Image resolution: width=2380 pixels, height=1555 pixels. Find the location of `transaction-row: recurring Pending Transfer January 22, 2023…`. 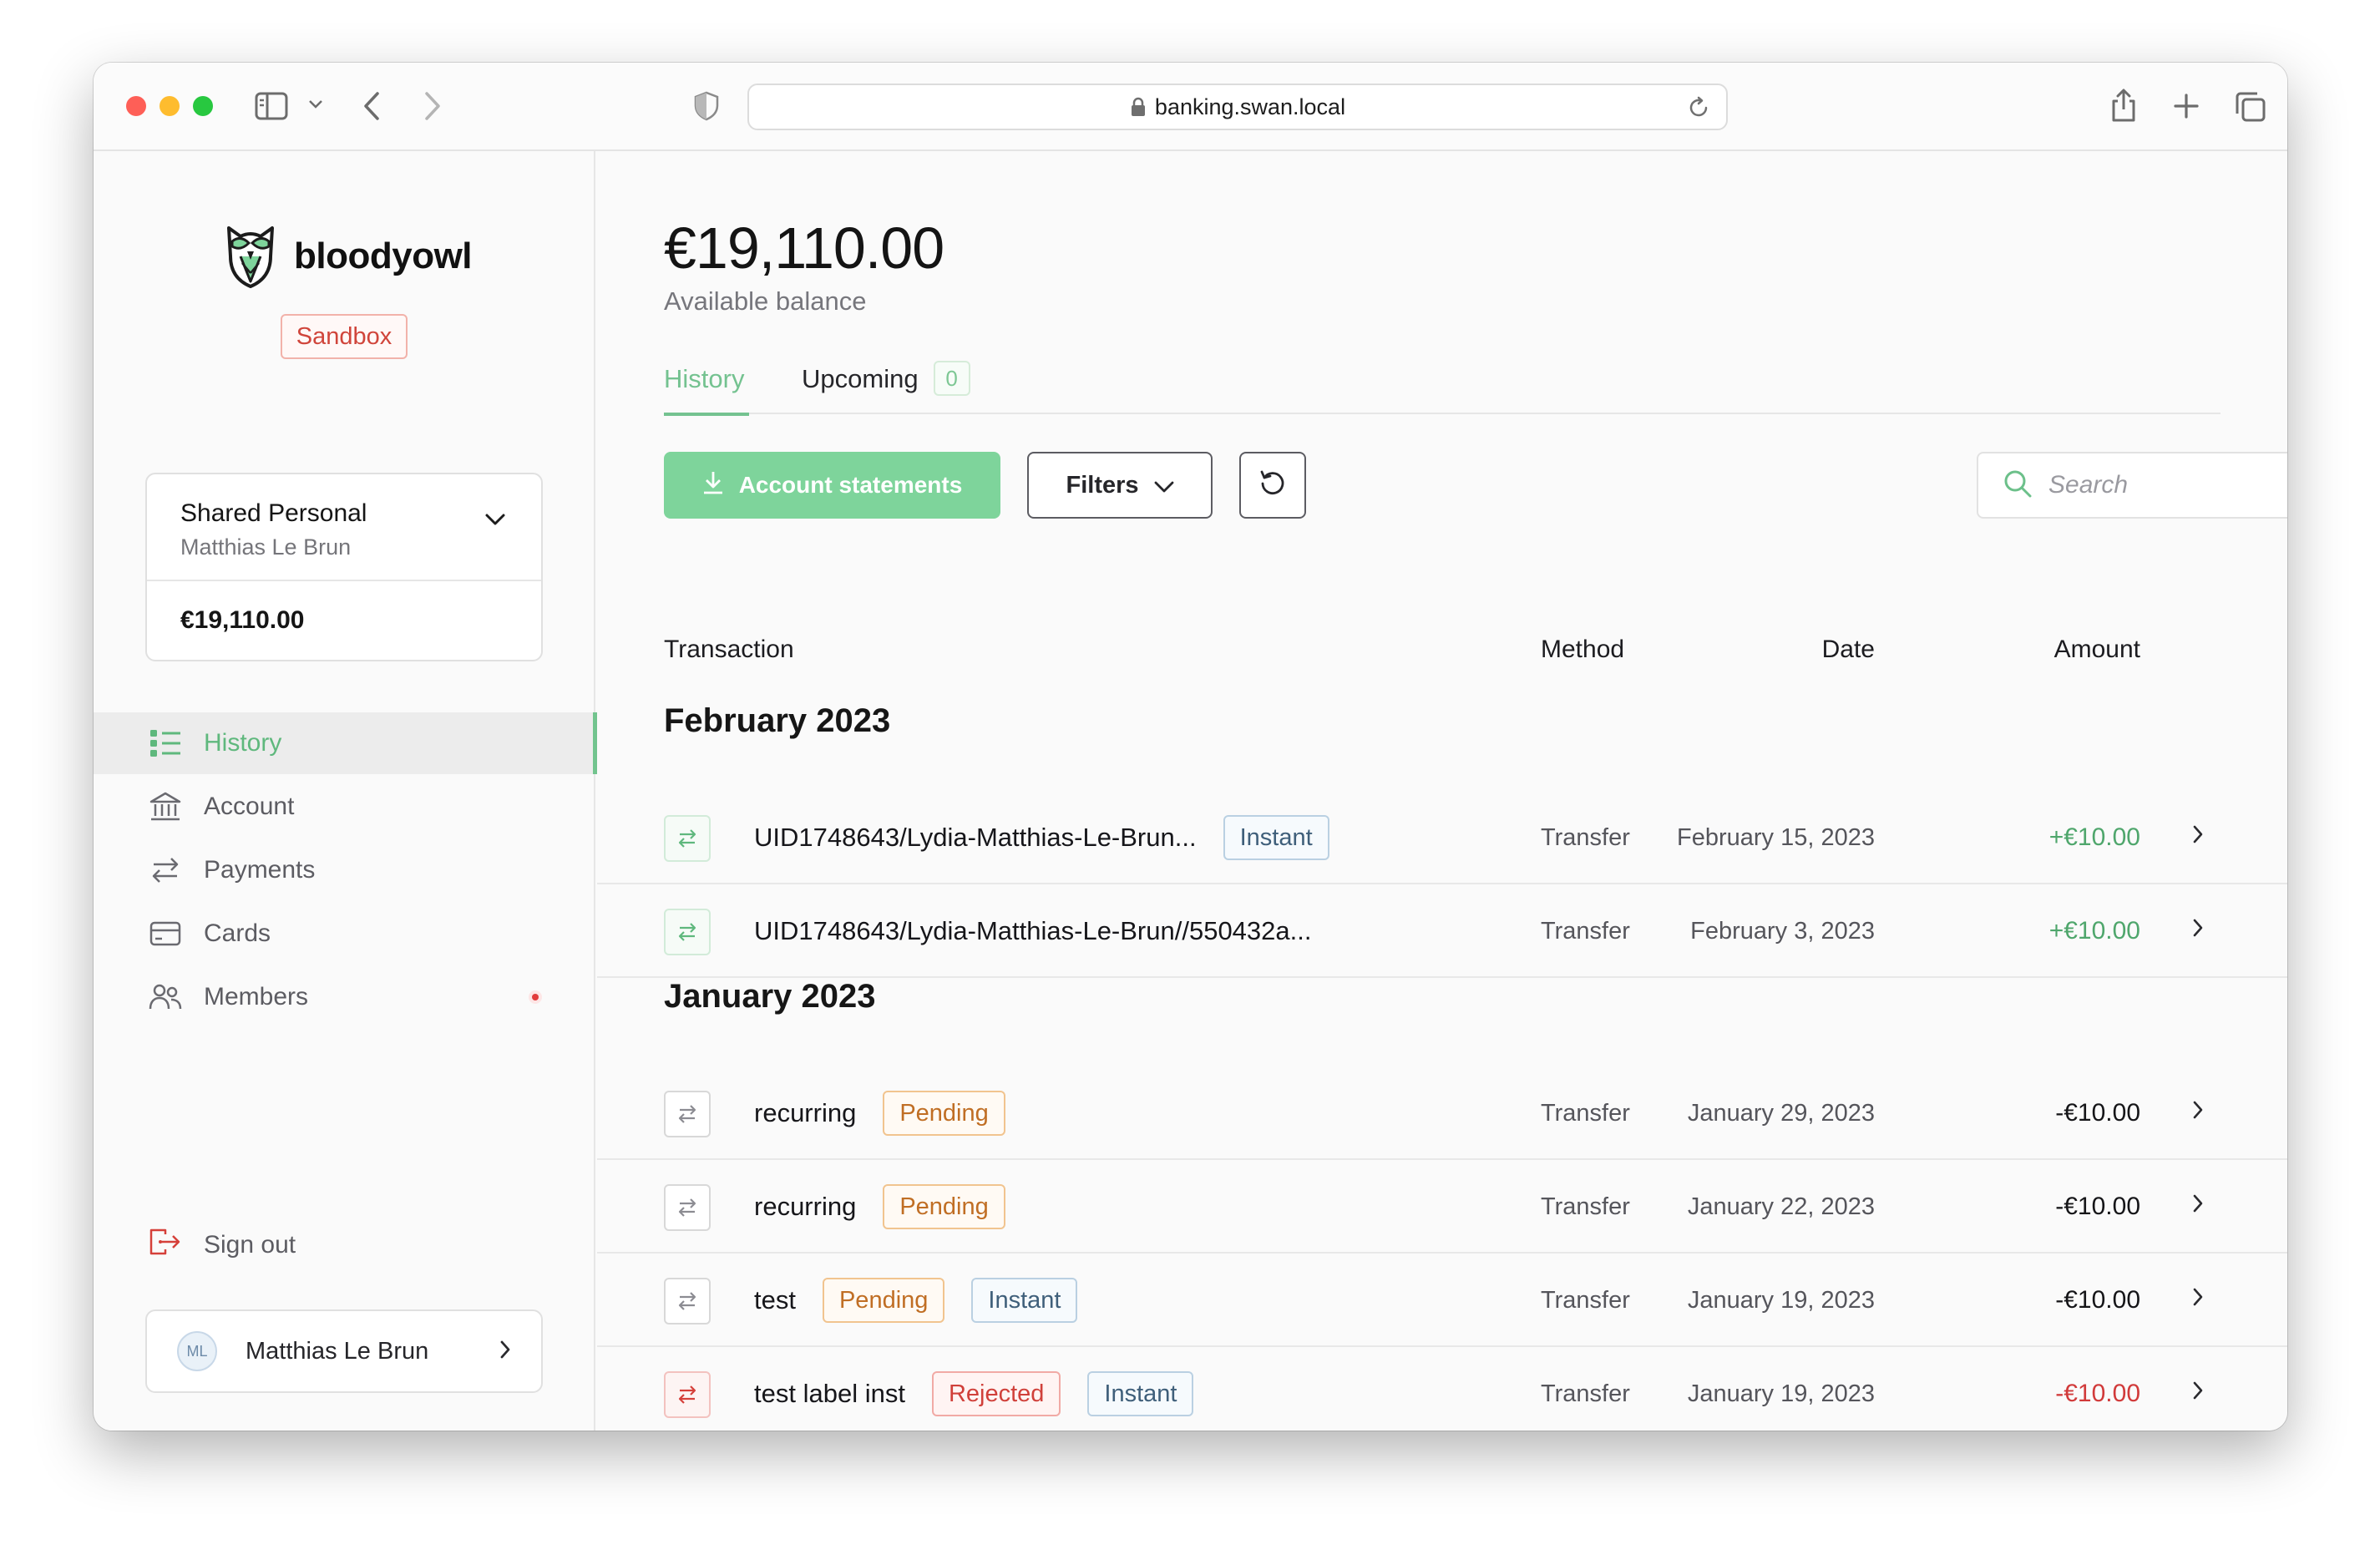

transaction-row: recurring Pending Transfer January 22, 2023… is located at coordinates (1442, 1207).